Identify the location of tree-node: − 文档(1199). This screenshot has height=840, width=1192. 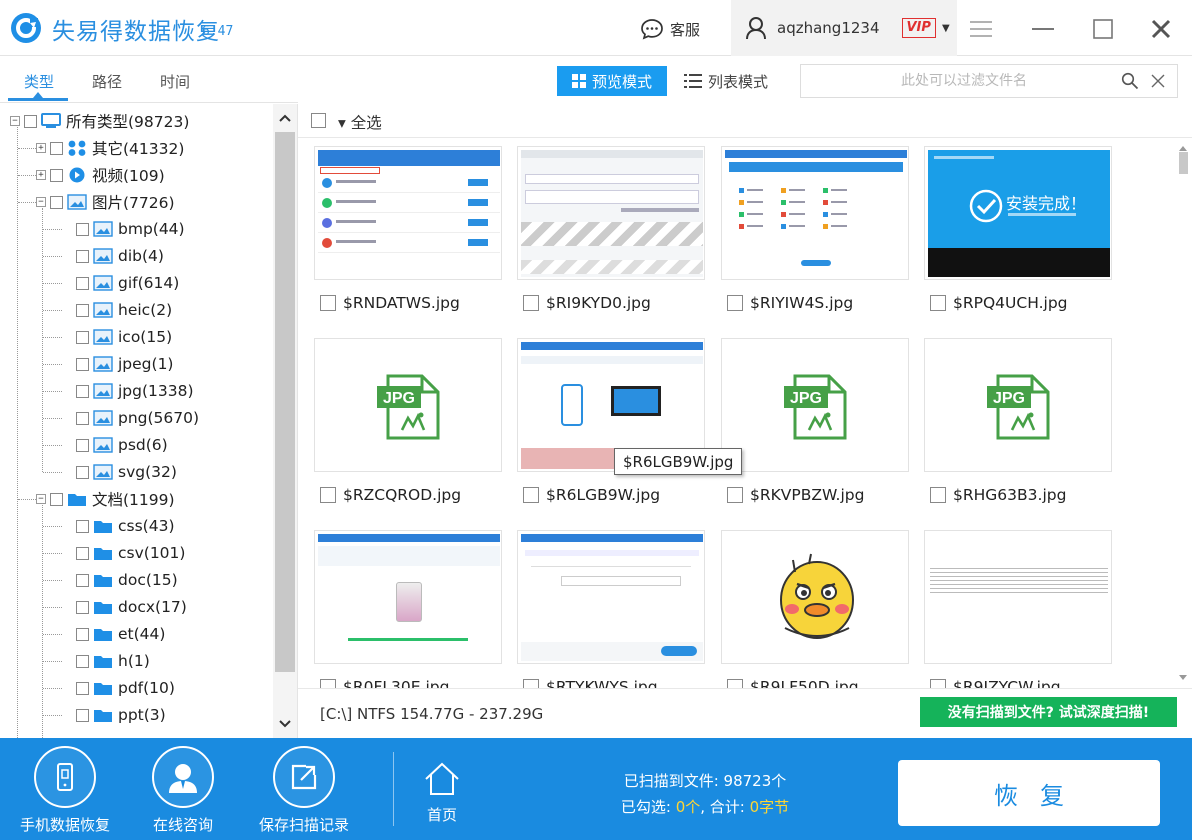
(105, 499).